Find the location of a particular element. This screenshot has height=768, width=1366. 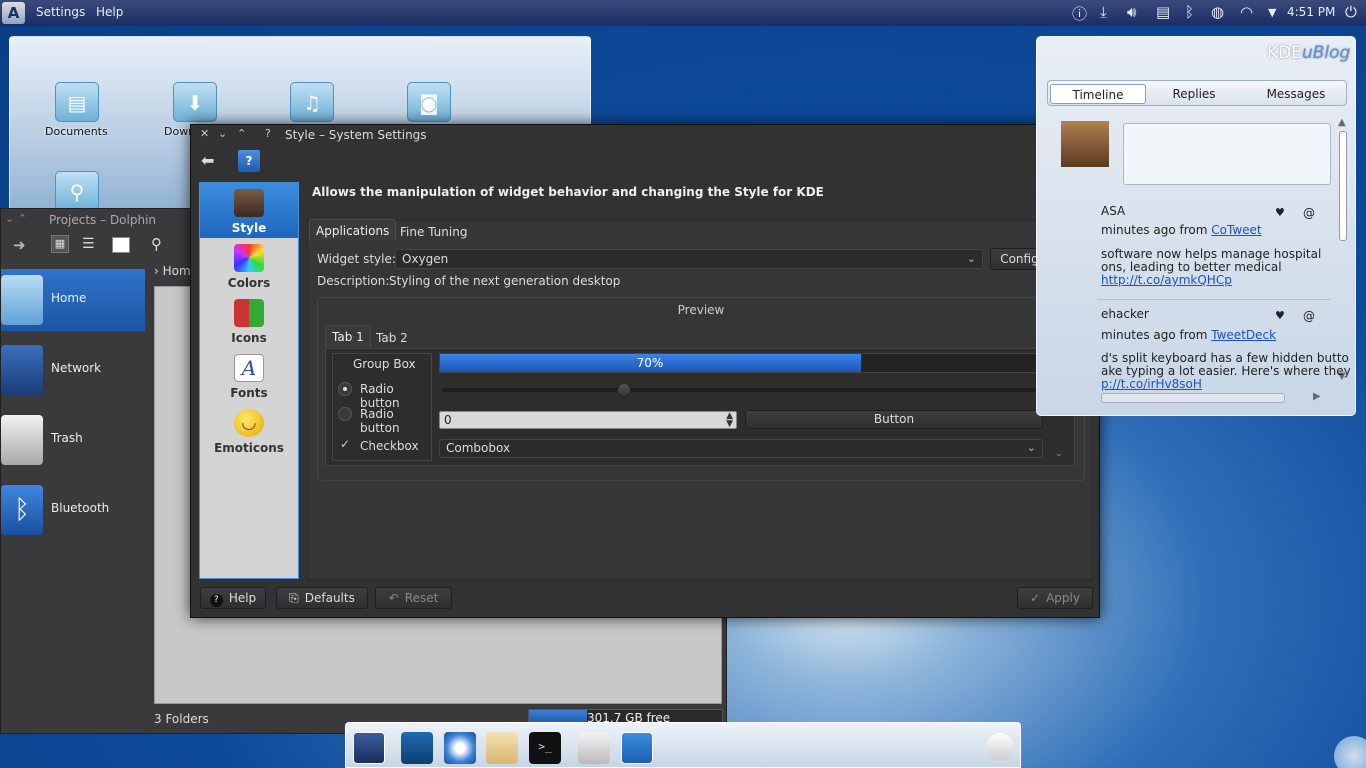

split-view-icon is located at coordinates (121, 245).